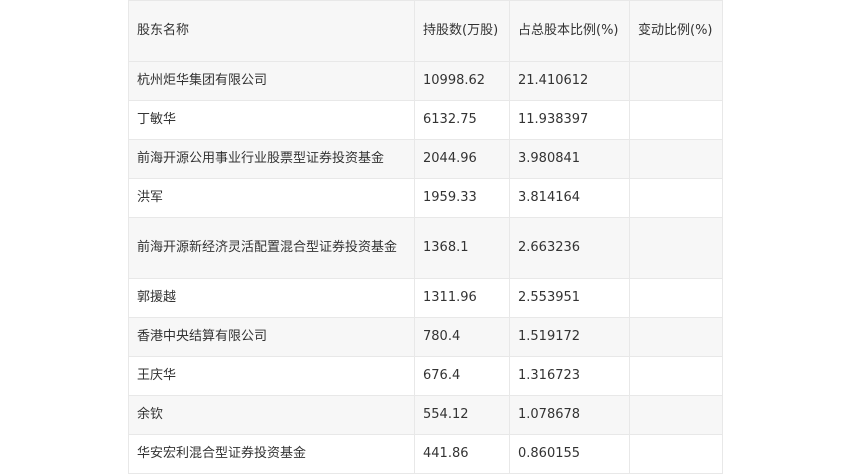  Describe the element at coordinates (569, 337) in the screenshot. I see `cell-ratio: 1.519172` at that location.